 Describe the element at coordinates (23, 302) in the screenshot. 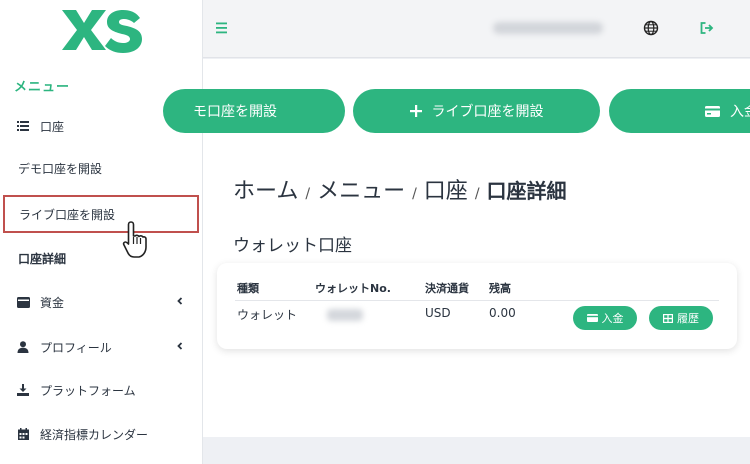

I see `wallet-icon` at that location.